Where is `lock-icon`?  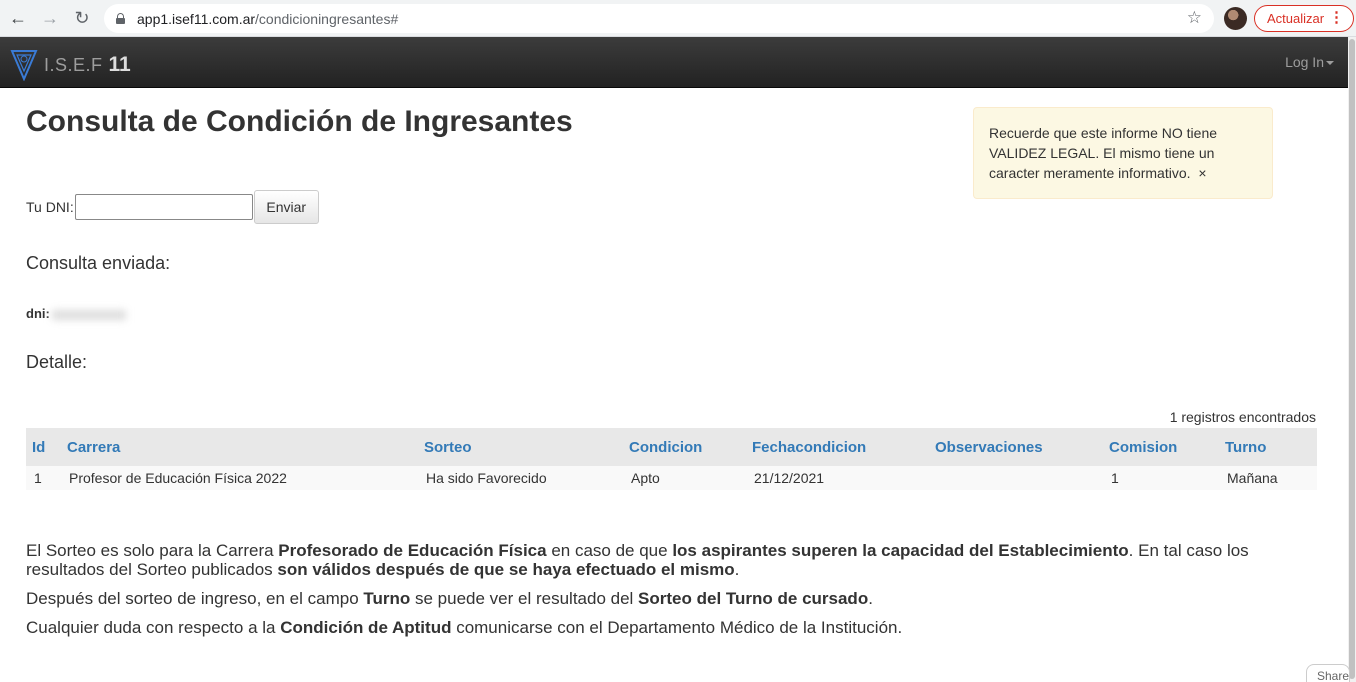
lock-icon is located at coordinates (120, 18).